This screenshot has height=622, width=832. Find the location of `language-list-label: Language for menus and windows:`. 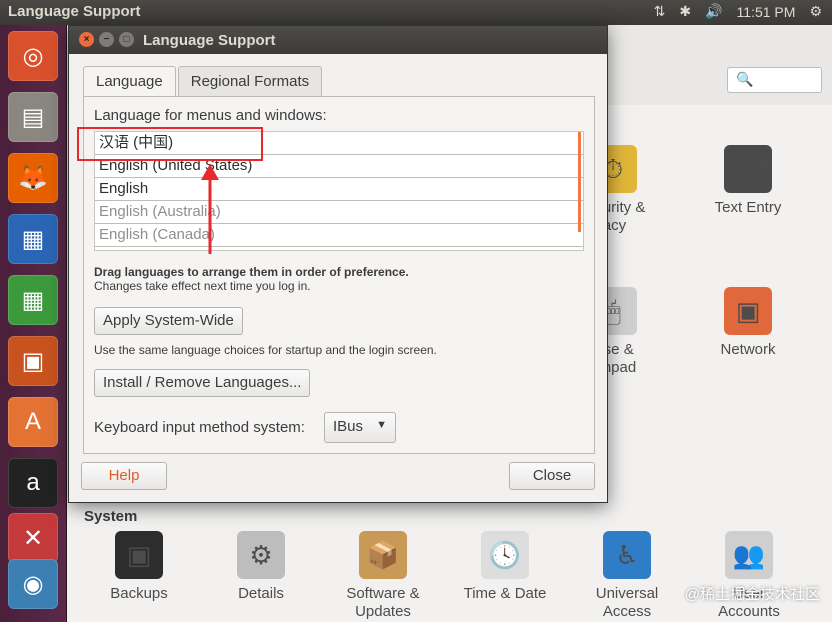

language-list-label: Language for menus and windows: is located at coordinates (210, 115).